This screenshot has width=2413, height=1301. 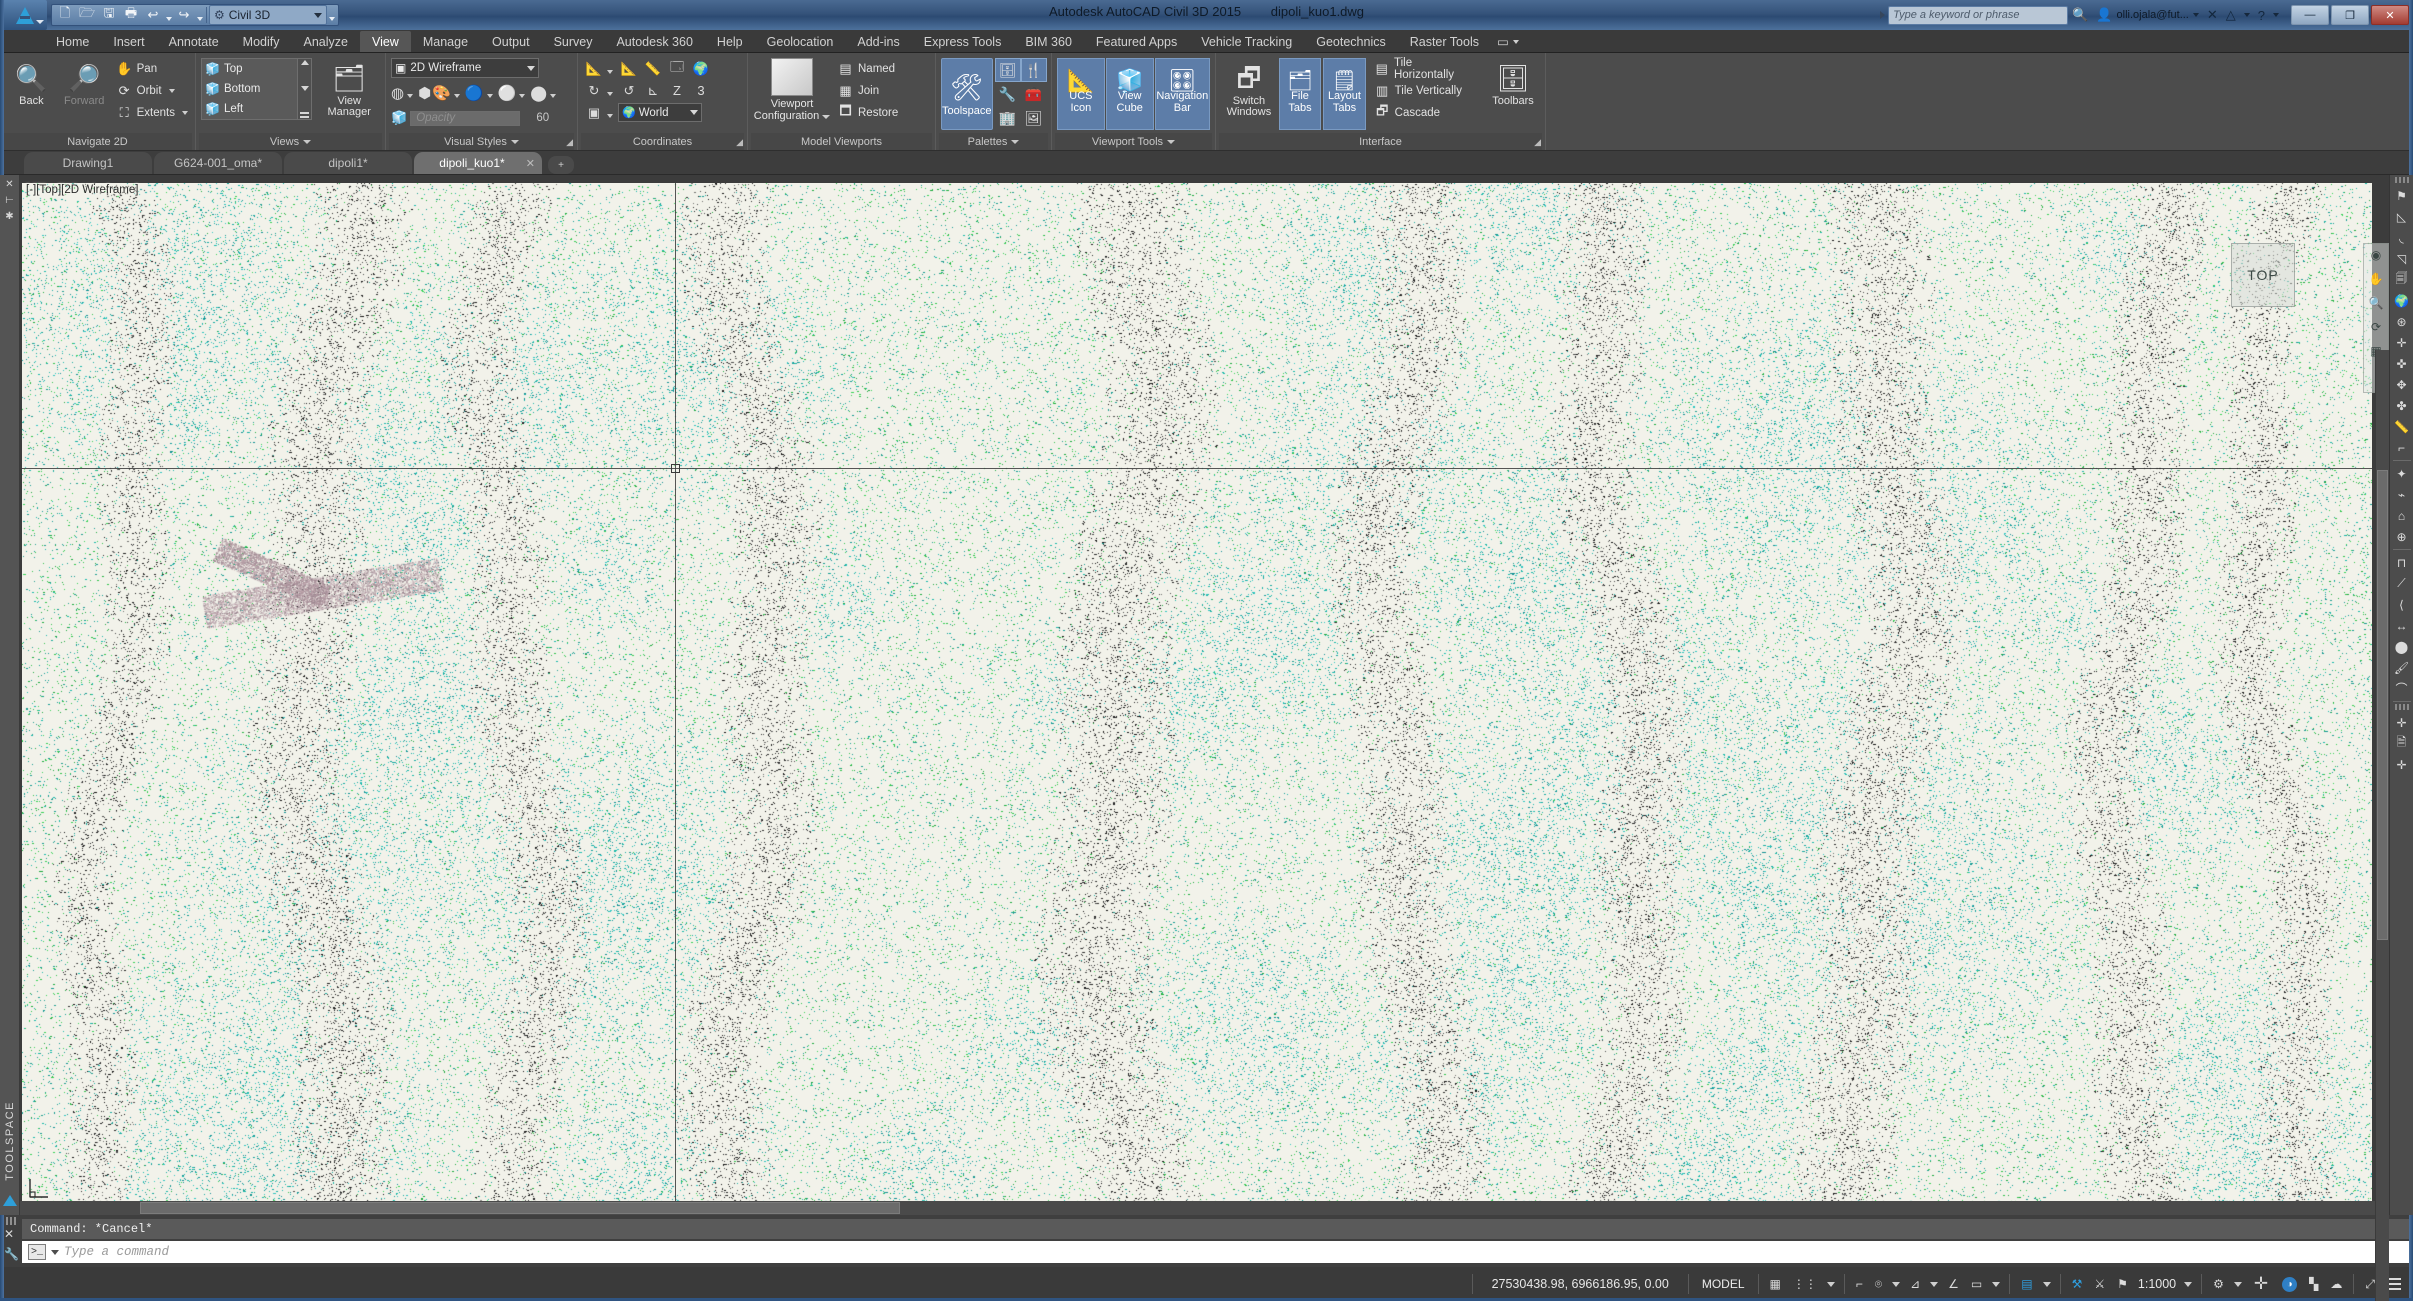 What do you see at coordinates (2122, 1284) in the screenshot?
I see `annotation-scale-toggle: ⚑` at bounding box center [2122, 1284].